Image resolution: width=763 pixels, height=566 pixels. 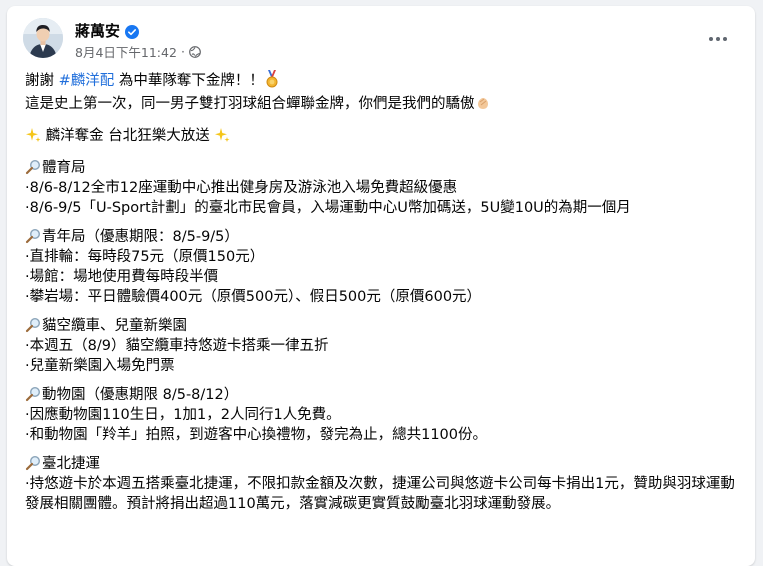 I want to click on hashtag-link: #麟洋配, so click(x=87, y=81).